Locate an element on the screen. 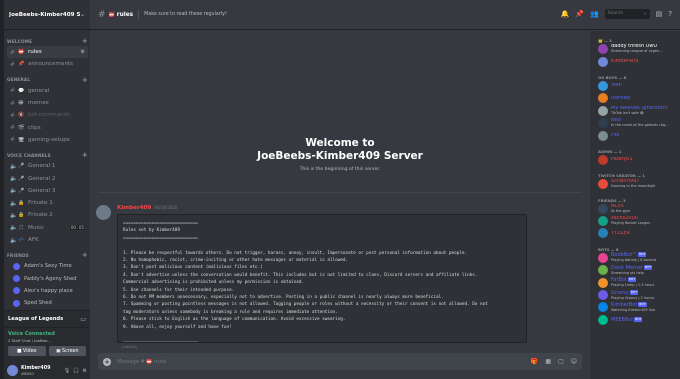 This screenshot has width=680, height=379. category-friends: FRIENDS + is located at coordinates (47, 255).